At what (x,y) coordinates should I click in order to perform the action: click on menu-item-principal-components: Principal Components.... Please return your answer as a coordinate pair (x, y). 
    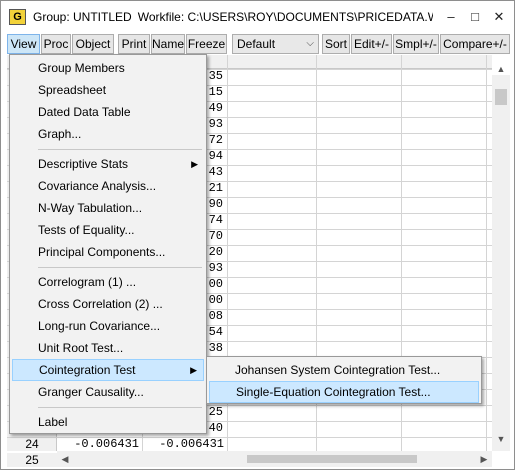
    Looking at the image, I should click on (108, 252).